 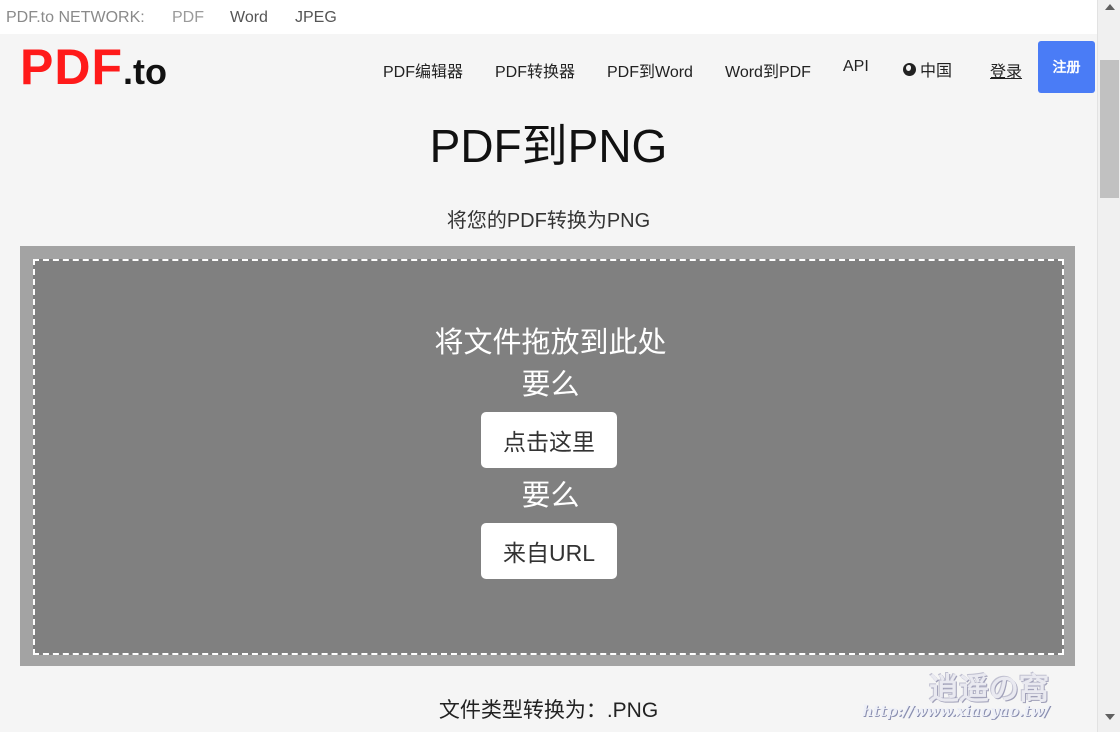 I want to click on nav-api: API, so click(x=856, y=67).